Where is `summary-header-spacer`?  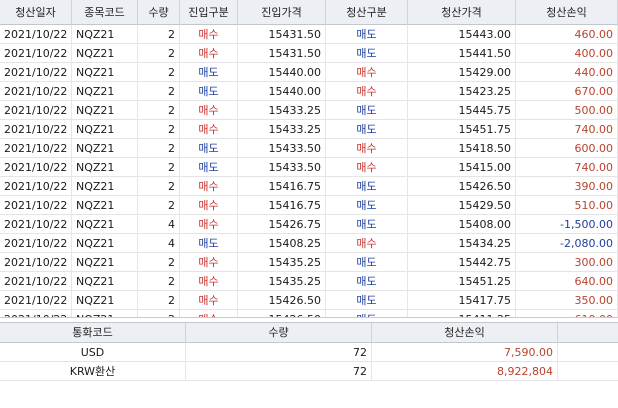
summary-header-spacer is located at coordinates (588, 333).